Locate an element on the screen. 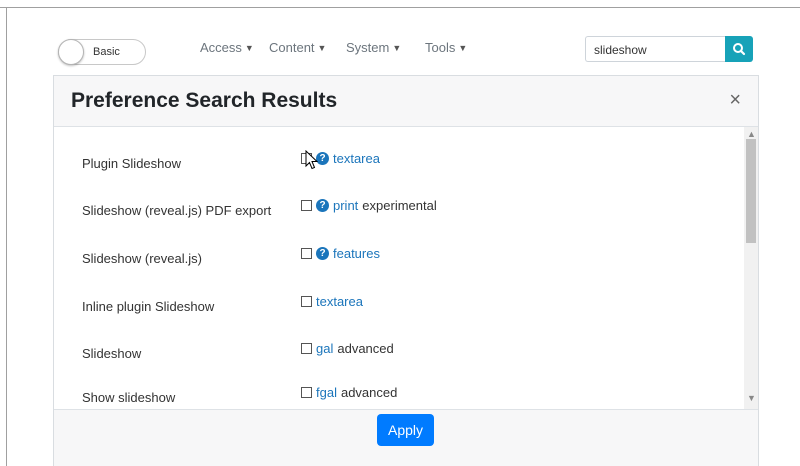 The height and width of the screenshot is (466, 800). nav-content-label: Content is located at coordinates (292, 47).